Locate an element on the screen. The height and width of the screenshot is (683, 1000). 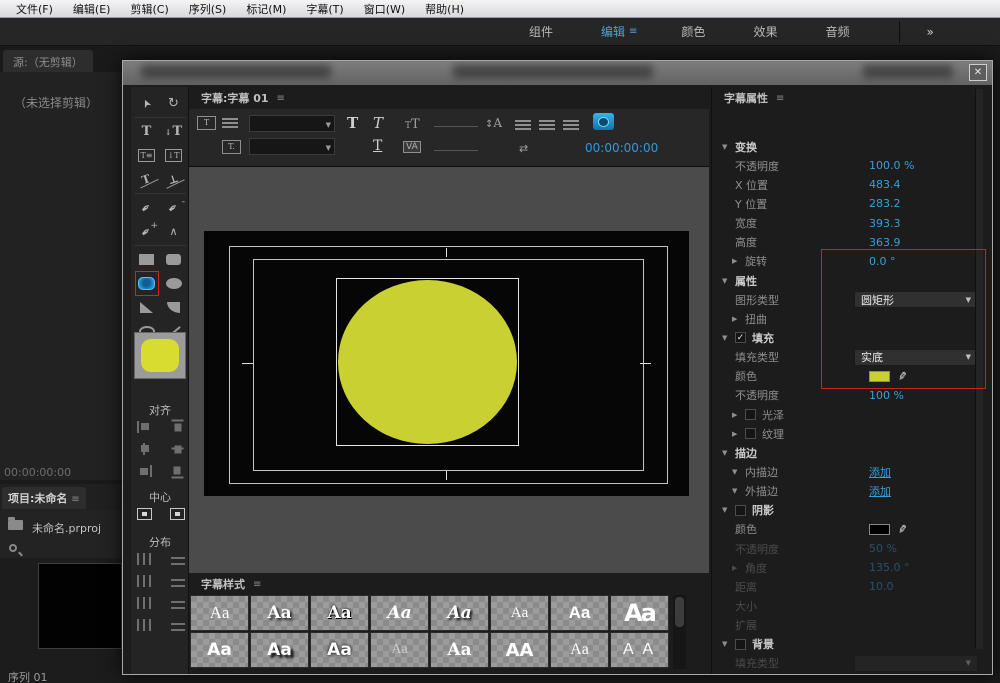
distribute-even-v-button is located at coordinates (178, 625).